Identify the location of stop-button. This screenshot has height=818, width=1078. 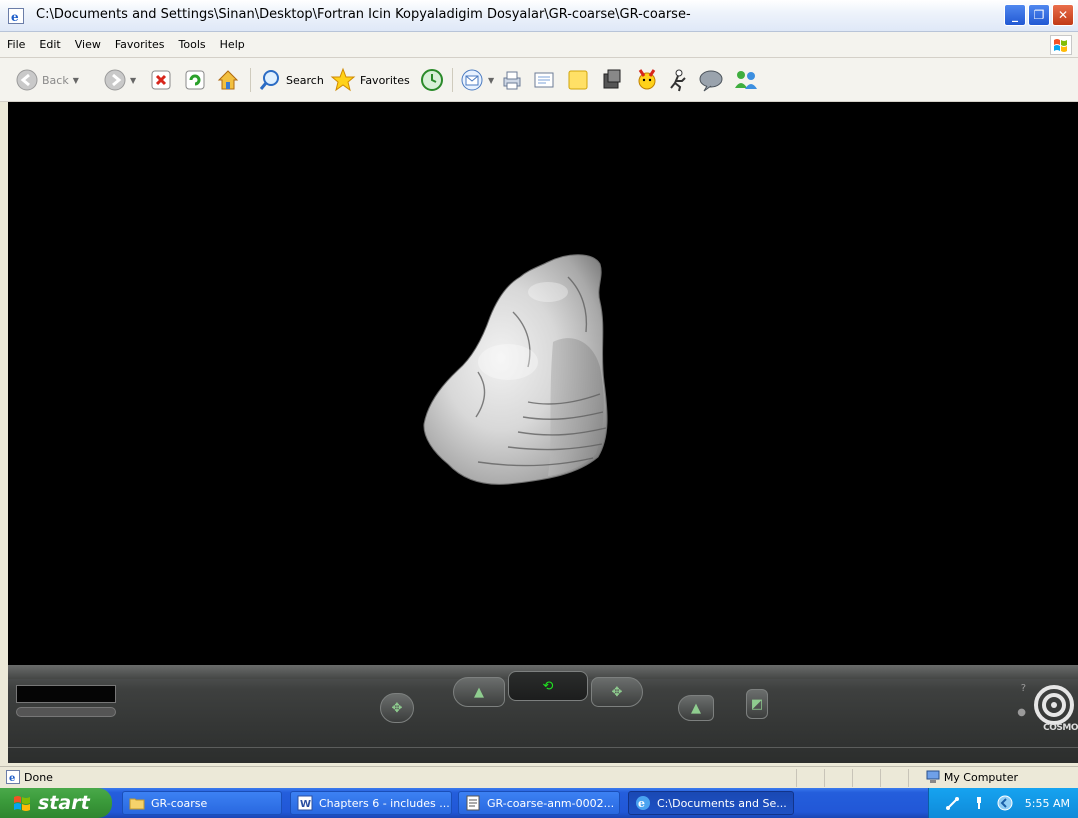
(161, 80).